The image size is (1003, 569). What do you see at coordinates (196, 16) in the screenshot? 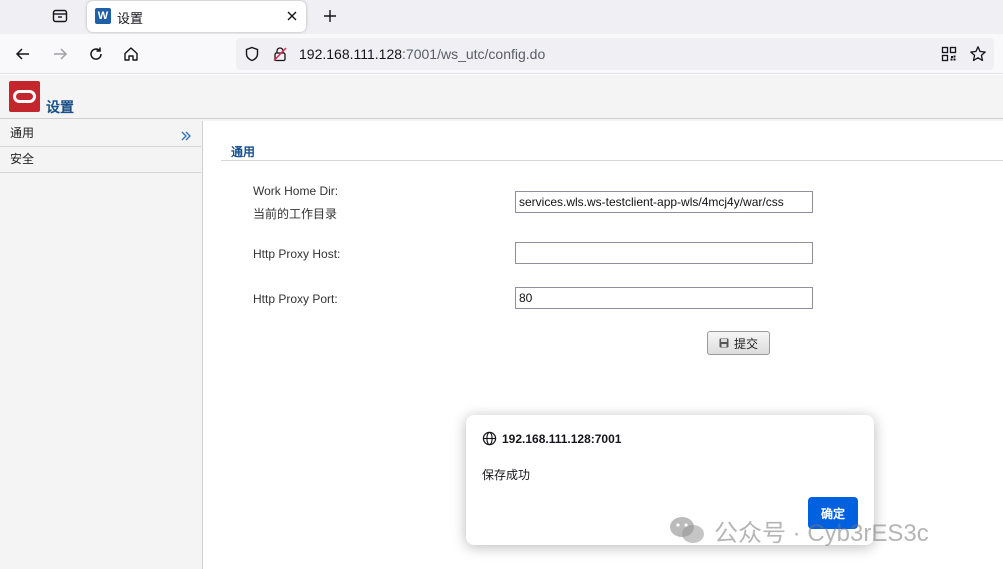
I see `active-tab: W 设置` at bounding box center [196, 16].